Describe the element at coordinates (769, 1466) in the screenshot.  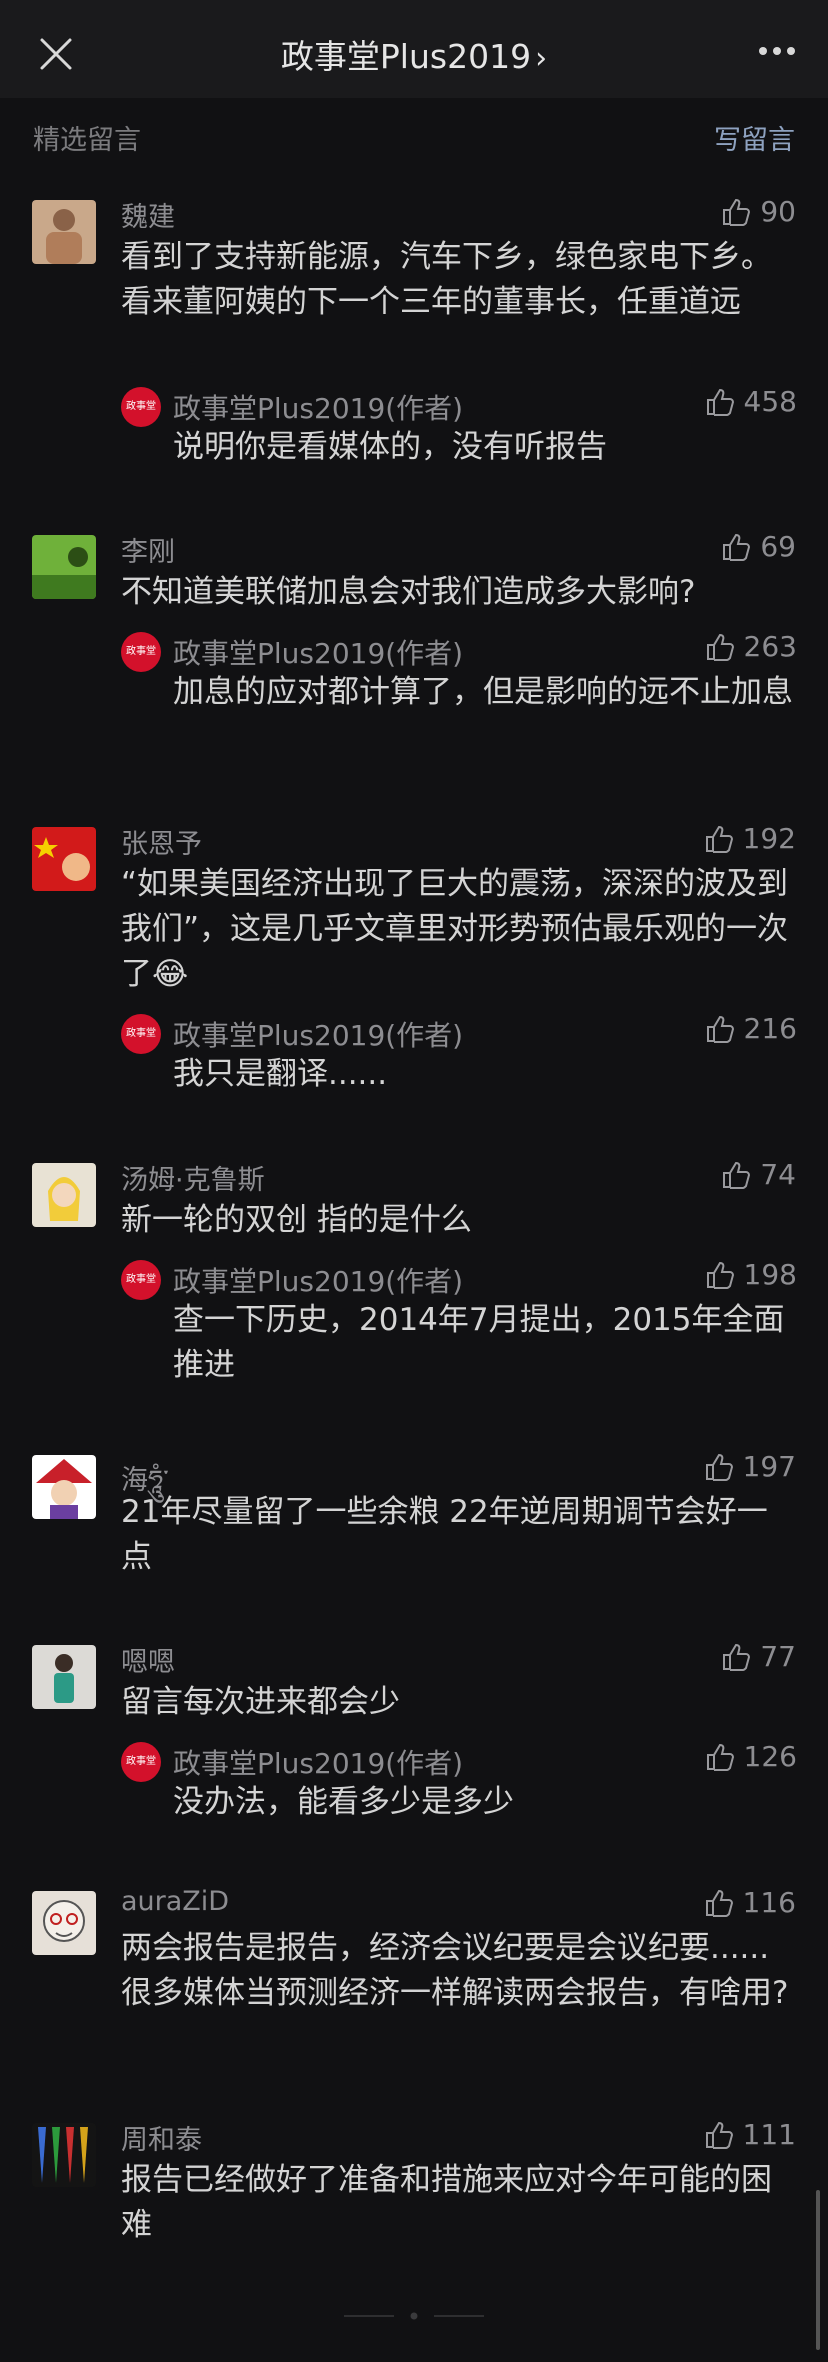
I see `like-count: 197` at that location.